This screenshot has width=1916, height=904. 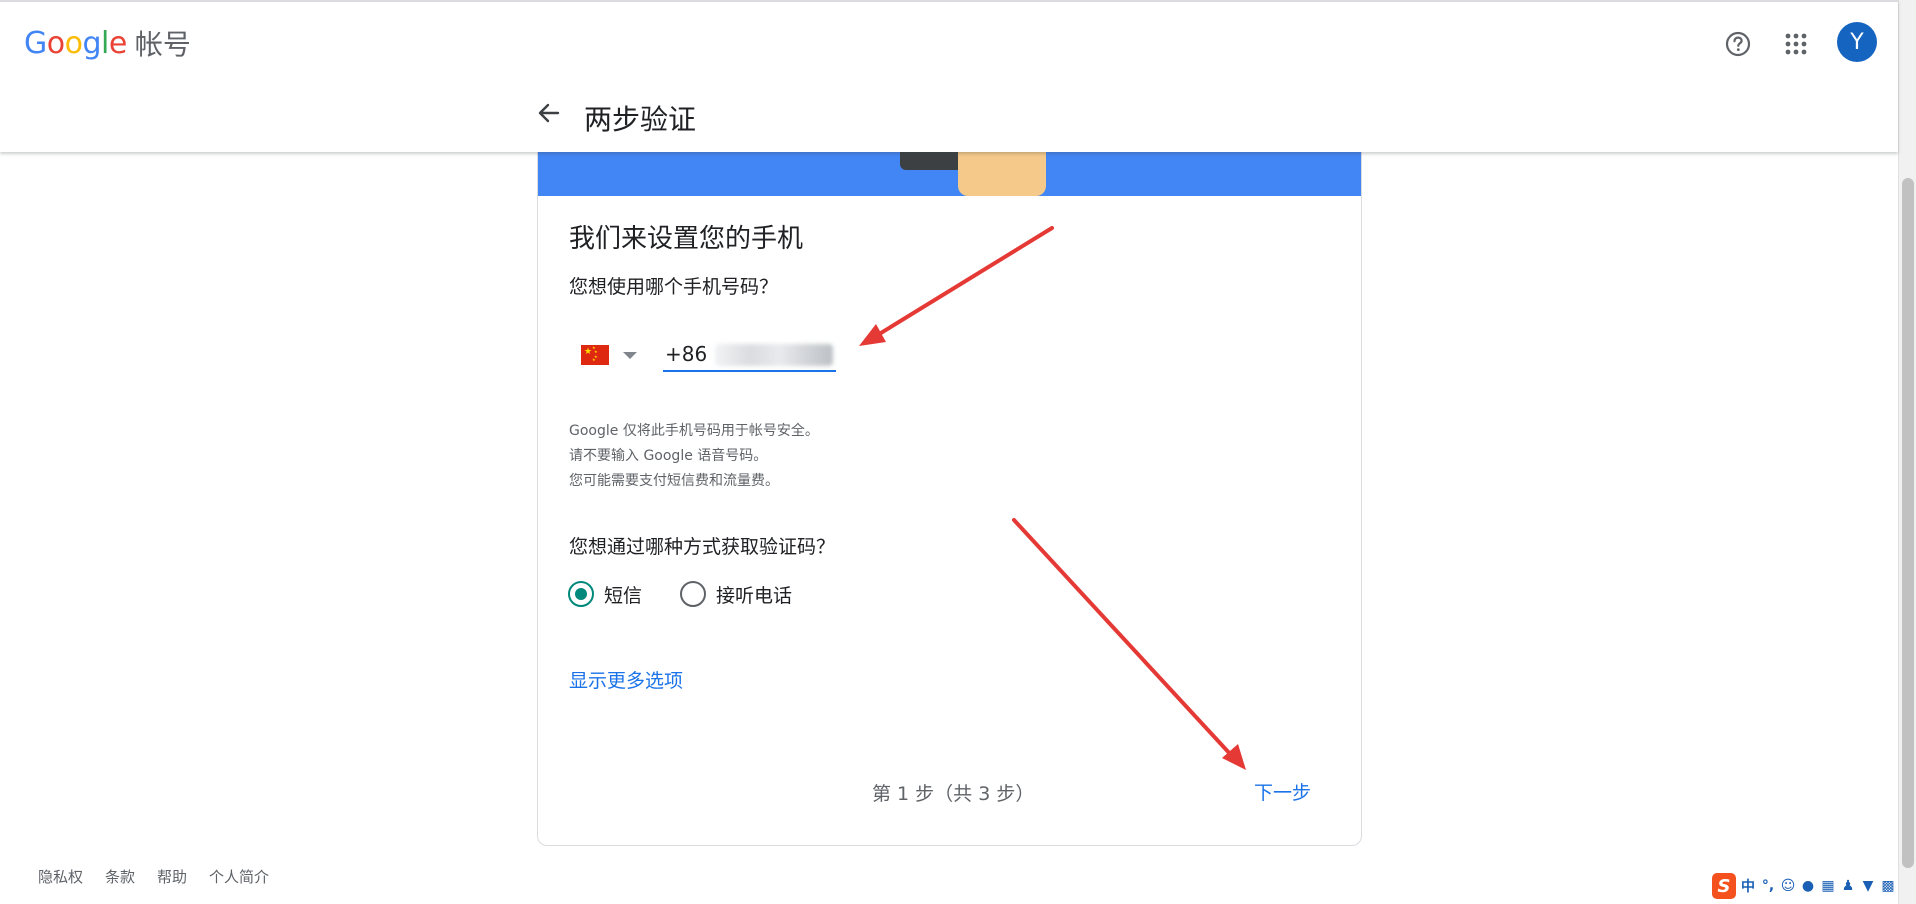 I want to click on sogou-logo-icon: S, so click(x=1724, y=886).